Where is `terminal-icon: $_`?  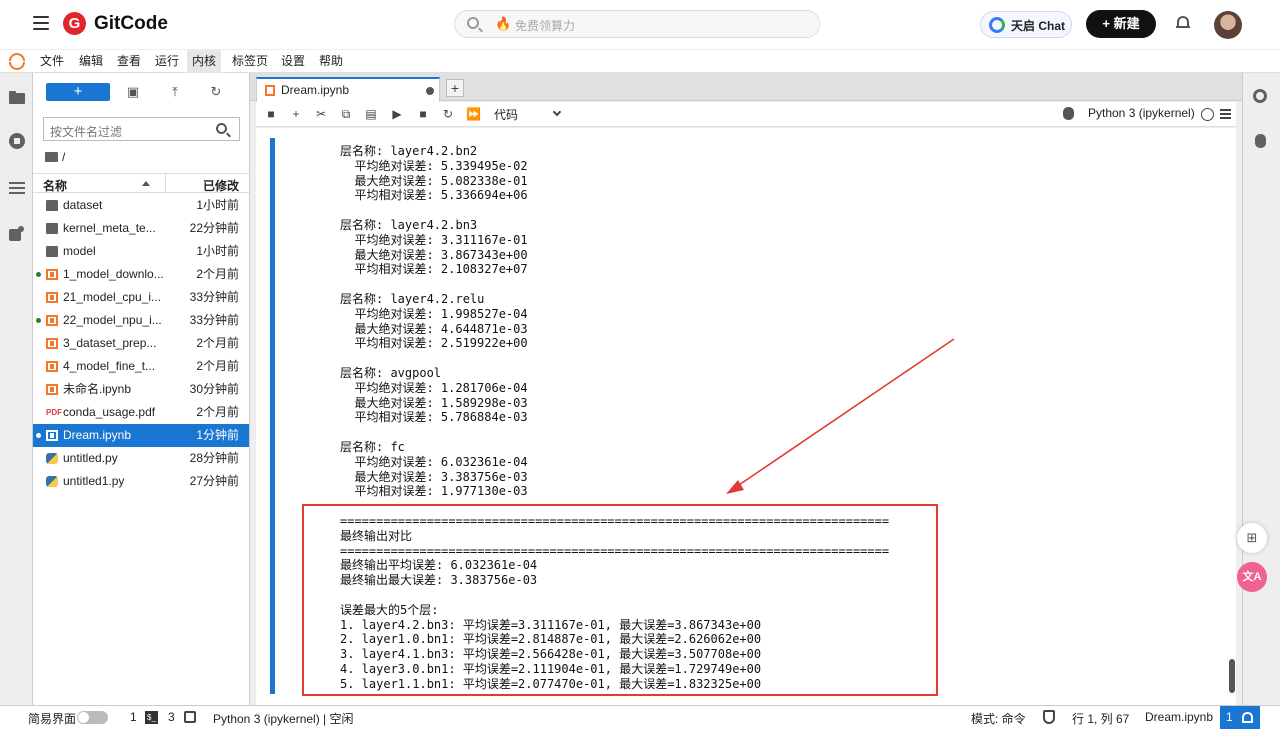
terminal-icon: $_ is located at coordinates (151, 717).